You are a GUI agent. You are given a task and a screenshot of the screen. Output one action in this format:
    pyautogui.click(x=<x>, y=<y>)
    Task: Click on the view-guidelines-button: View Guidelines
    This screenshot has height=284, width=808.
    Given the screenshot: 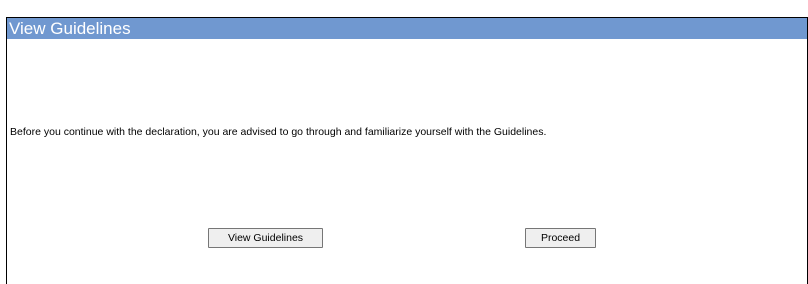 What is the action you would take?
    pyautogui.click(x=265, y=238)
    